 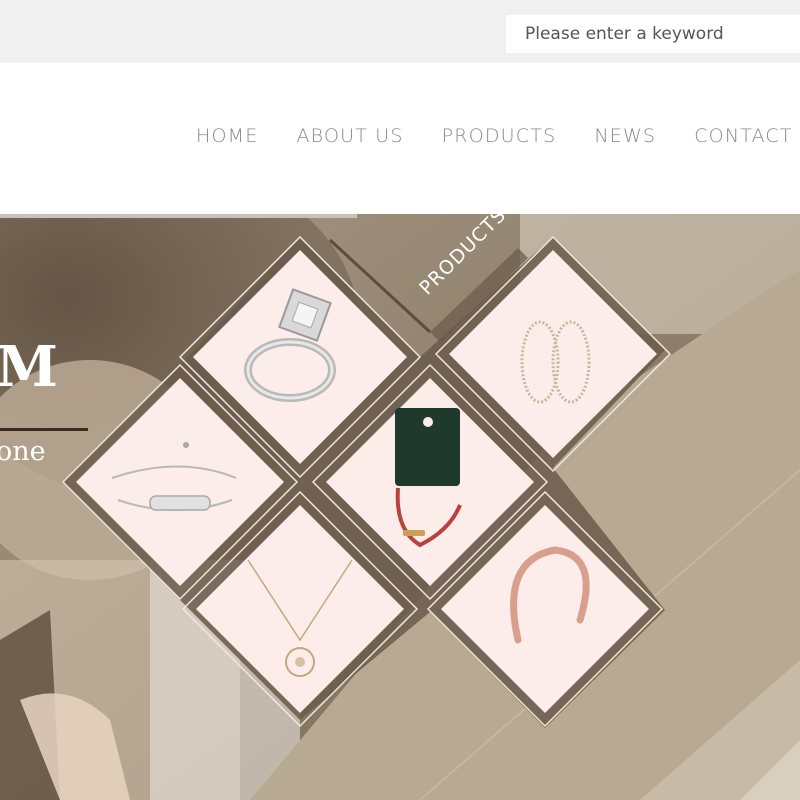 What do you see at coordinates (653, 34) in the screenshot?
I see `search-input` at bounding box center [653, 34].